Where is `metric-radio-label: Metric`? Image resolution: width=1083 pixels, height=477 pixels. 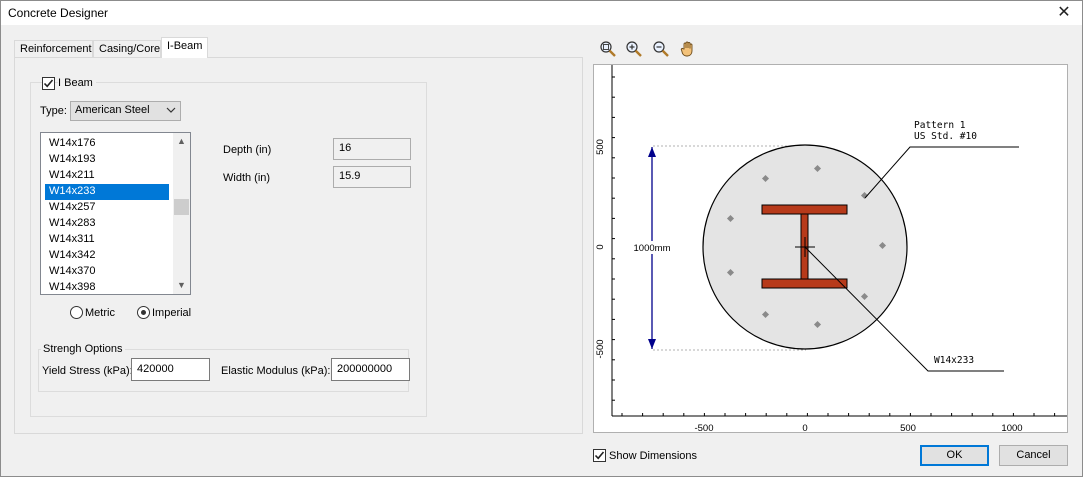
metric-radio-label: Metric is located at coordinates (100, 313).